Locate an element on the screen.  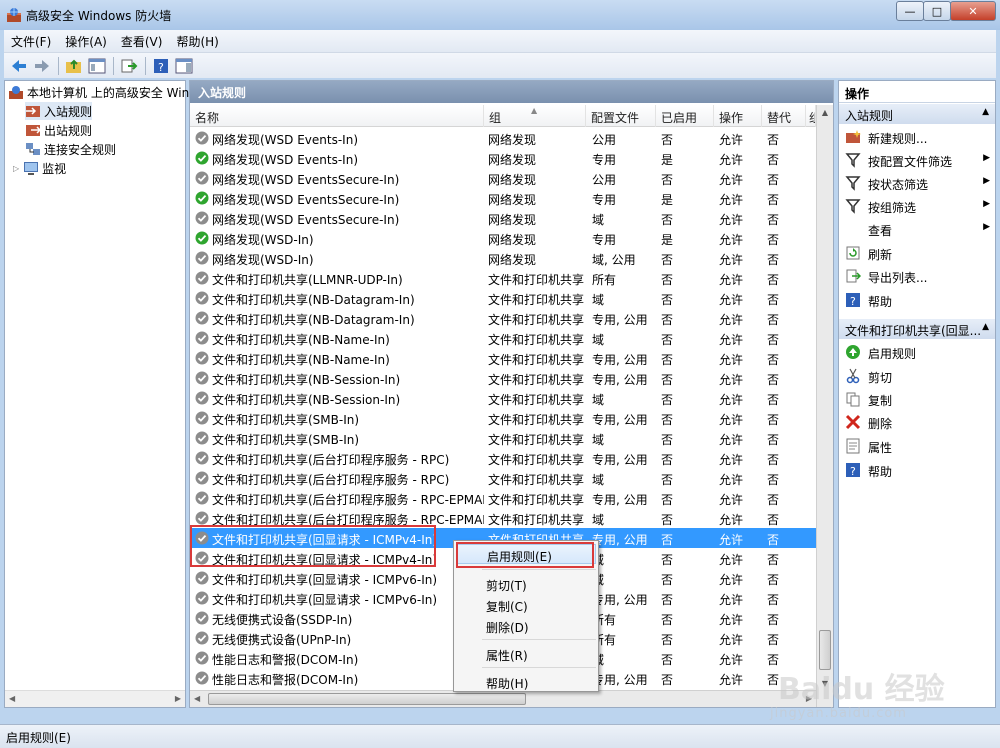
rule-disabled-icon is located at coordinates (202, 378).